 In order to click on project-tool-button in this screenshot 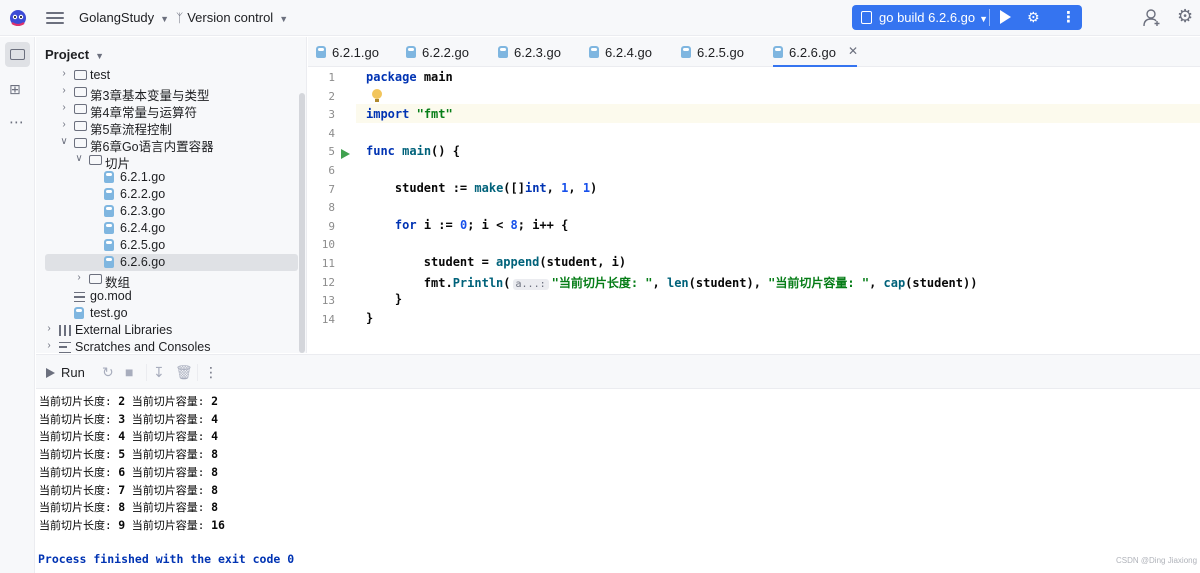, I will do `click(17, 54)`.